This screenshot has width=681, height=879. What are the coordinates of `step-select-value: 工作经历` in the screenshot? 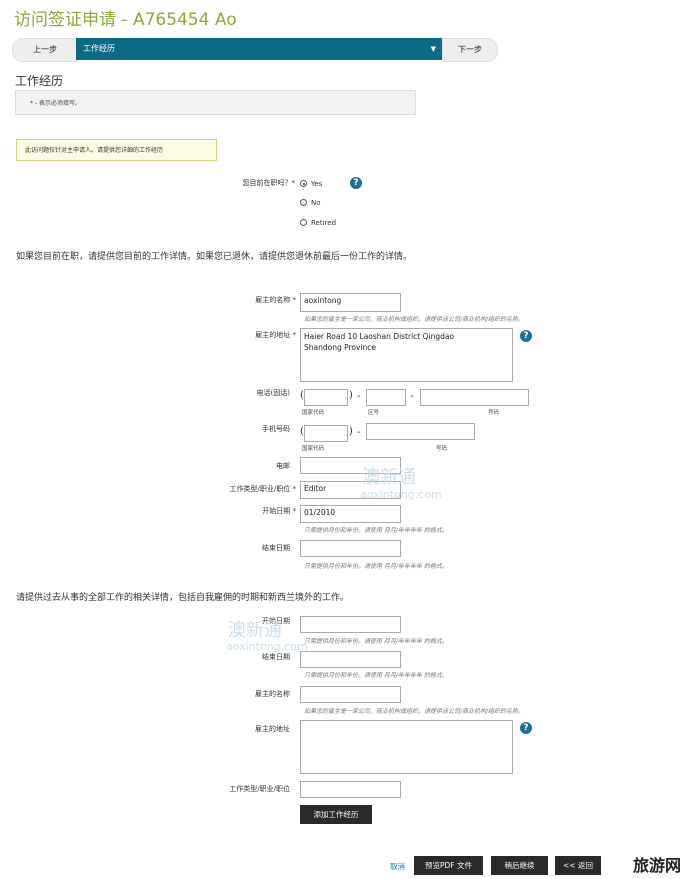 It's located at (99, 48).